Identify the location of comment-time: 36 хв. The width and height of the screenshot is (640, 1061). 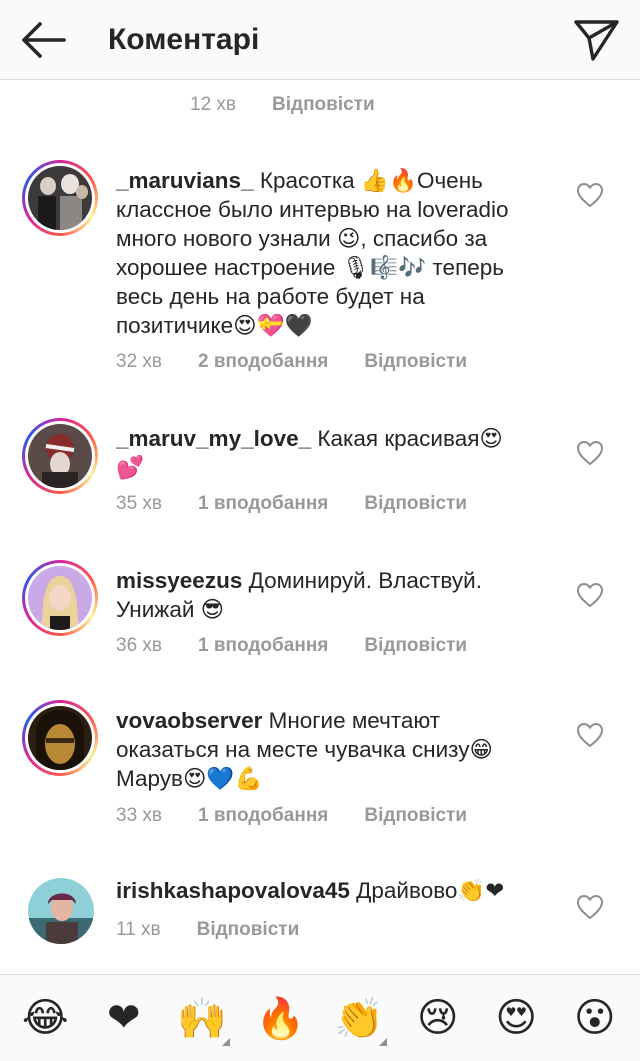
(139, 645).